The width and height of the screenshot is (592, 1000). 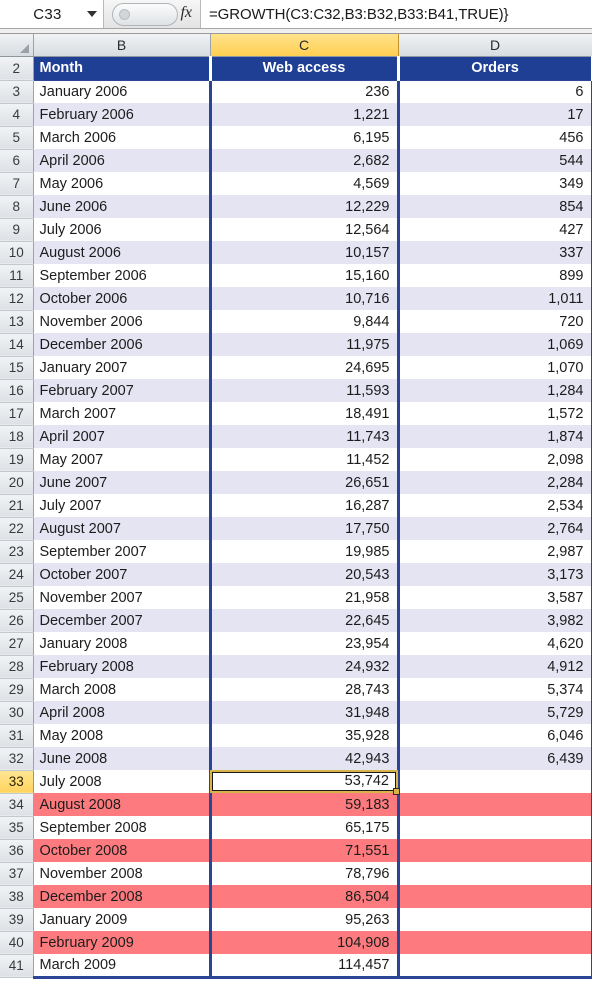 I want to click on cell-month: March 2007, so click(x=121, y=413).